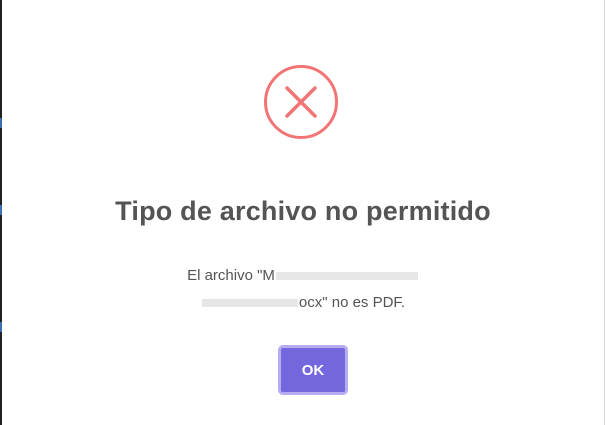 This screenshot has height=425, width=605. I want to click on message-prefix: El archivo "M, so click(231, 275).